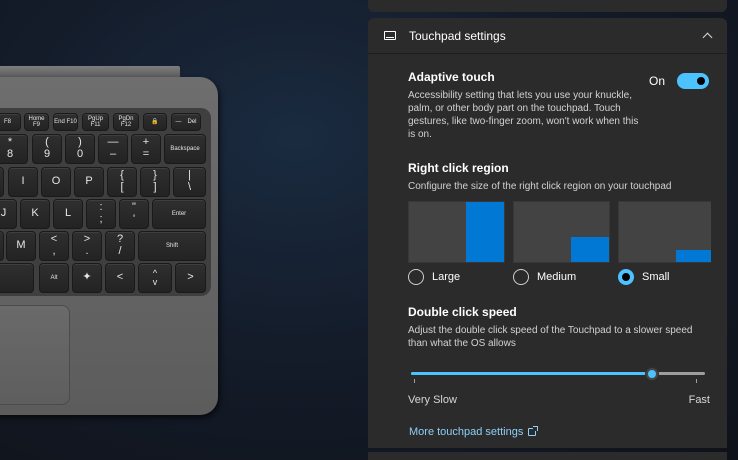  What do you see at coordinates (120, 246) in the screenshot?
I see `key-slash: ? /` at bounding box center [120, 246].